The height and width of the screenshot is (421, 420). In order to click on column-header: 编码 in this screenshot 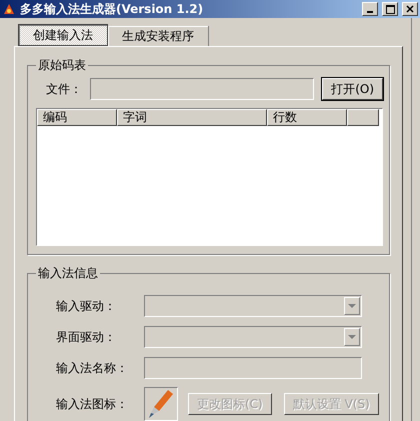, I will do `click(77, 117)`.